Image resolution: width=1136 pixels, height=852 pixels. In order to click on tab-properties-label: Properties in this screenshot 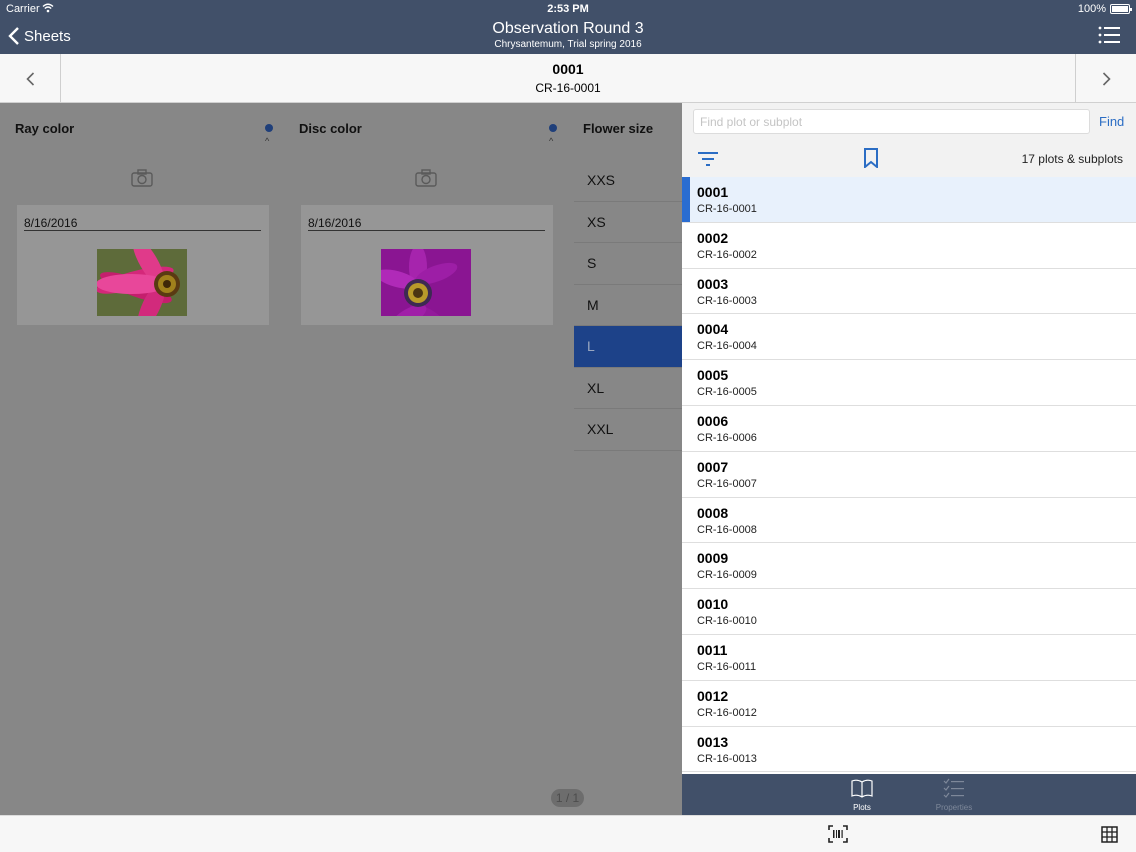, I will do `click(954, 807)`.